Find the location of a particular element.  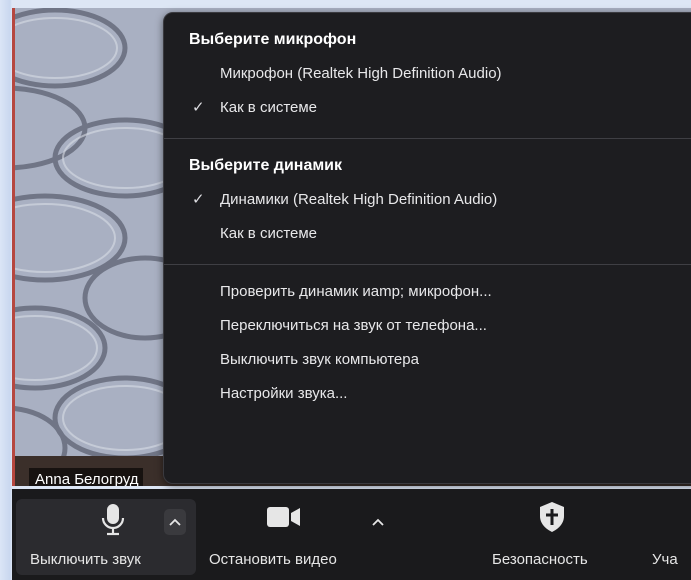

menu-item-label: Микрофон (Realtek High Definition Audio) is located at coordinates (361, 73).